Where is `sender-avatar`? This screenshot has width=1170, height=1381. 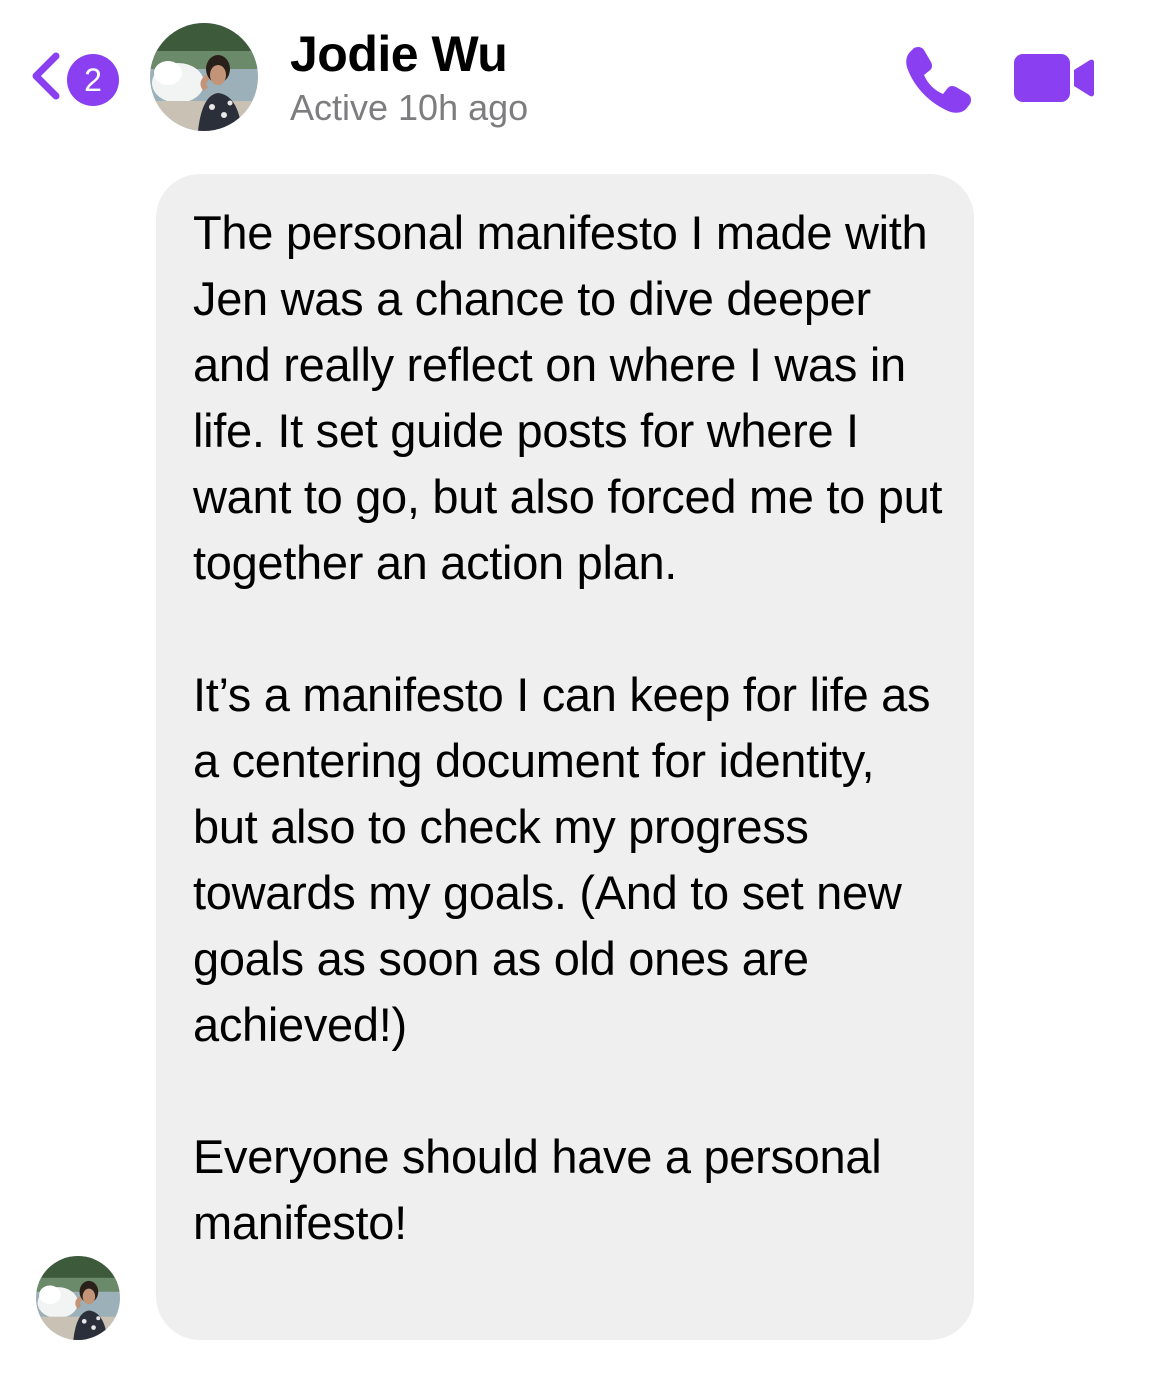
sender-avatar is located at coordinates (78, 1298).